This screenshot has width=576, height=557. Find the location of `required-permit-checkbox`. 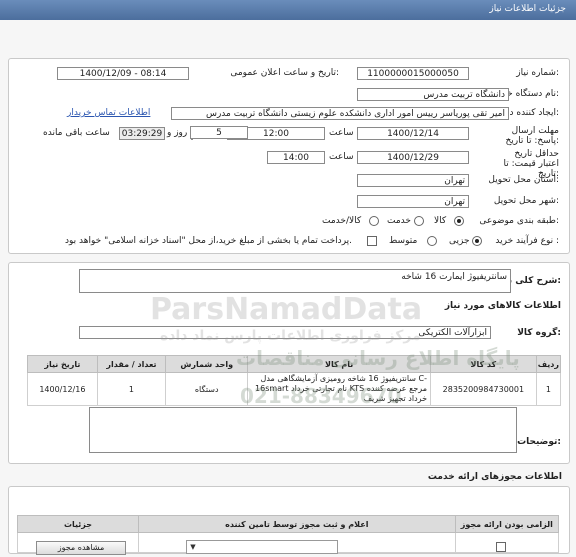

required-permit-checkbox is located at coordinates (501, 547).